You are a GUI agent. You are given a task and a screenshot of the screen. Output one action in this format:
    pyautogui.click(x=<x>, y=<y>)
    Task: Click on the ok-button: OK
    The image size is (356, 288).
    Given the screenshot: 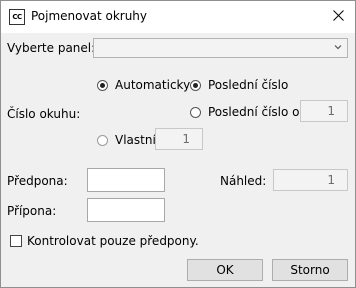 What is the action you would take?
    pyautogui.click(x=225, y=270)
    